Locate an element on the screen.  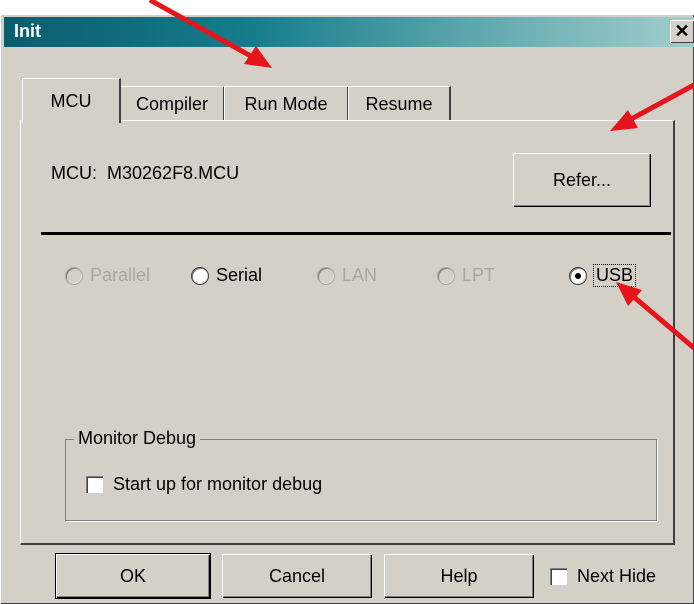
tab-compiler: Compiler is located at coordinates (172, 103).